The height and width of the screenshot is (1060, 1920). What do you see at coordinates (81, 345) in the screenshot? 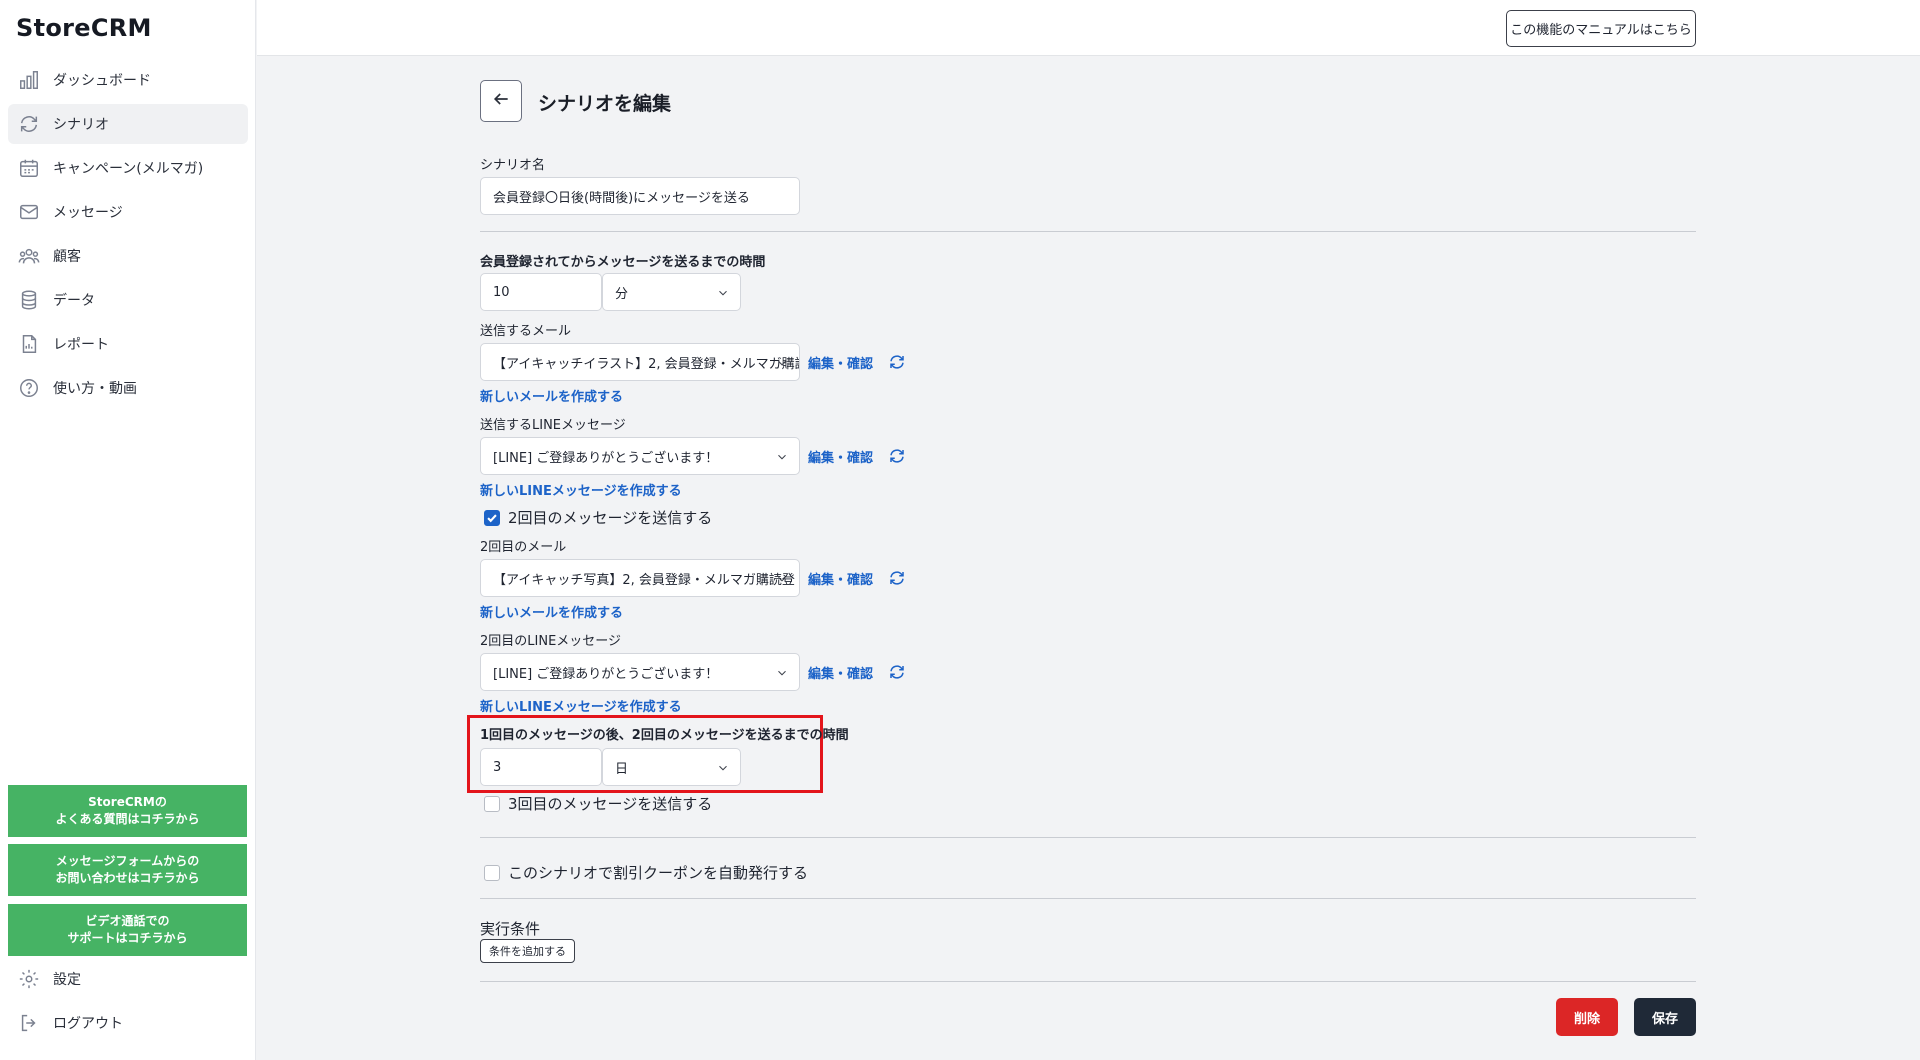
I see `sidebar-item-label: レポート` at bounding box center [81, 345].